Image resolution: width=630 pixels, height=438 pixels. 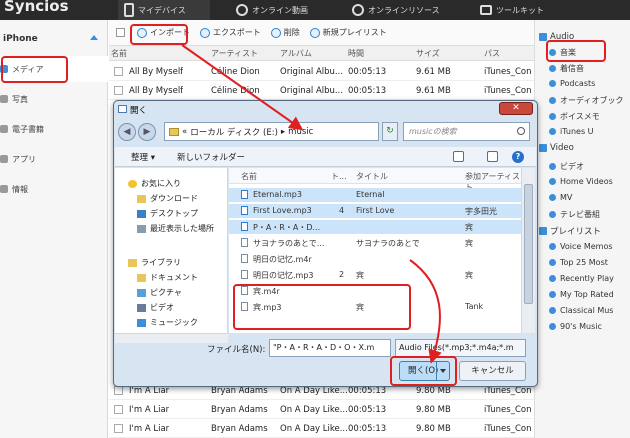 I want to click on category-ringtones: 着信音, so click(x=566, y=68).